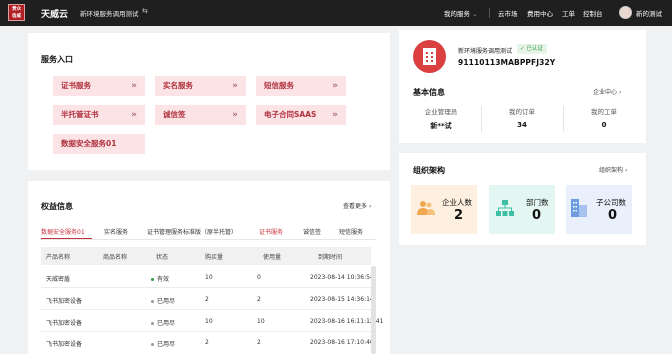 This screenshot has height=354, width=672. I want to click on tab-realname: 实名服务, so click(116, 231).